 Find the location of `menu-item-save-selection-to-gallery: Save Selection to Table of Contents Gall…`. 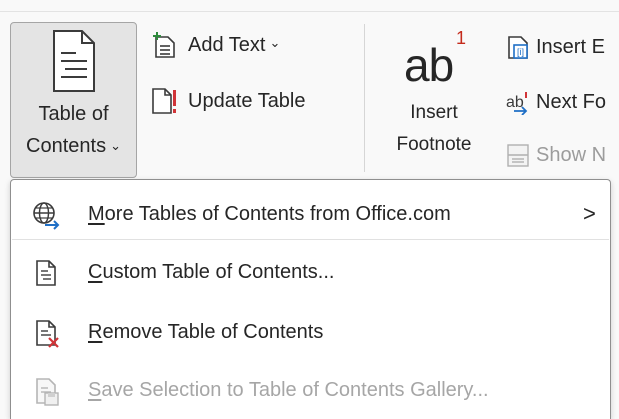

menu-item-save-selection-to-gallery: Save Selection to Table of Contents Gall… is located at coordinates (310, 390).